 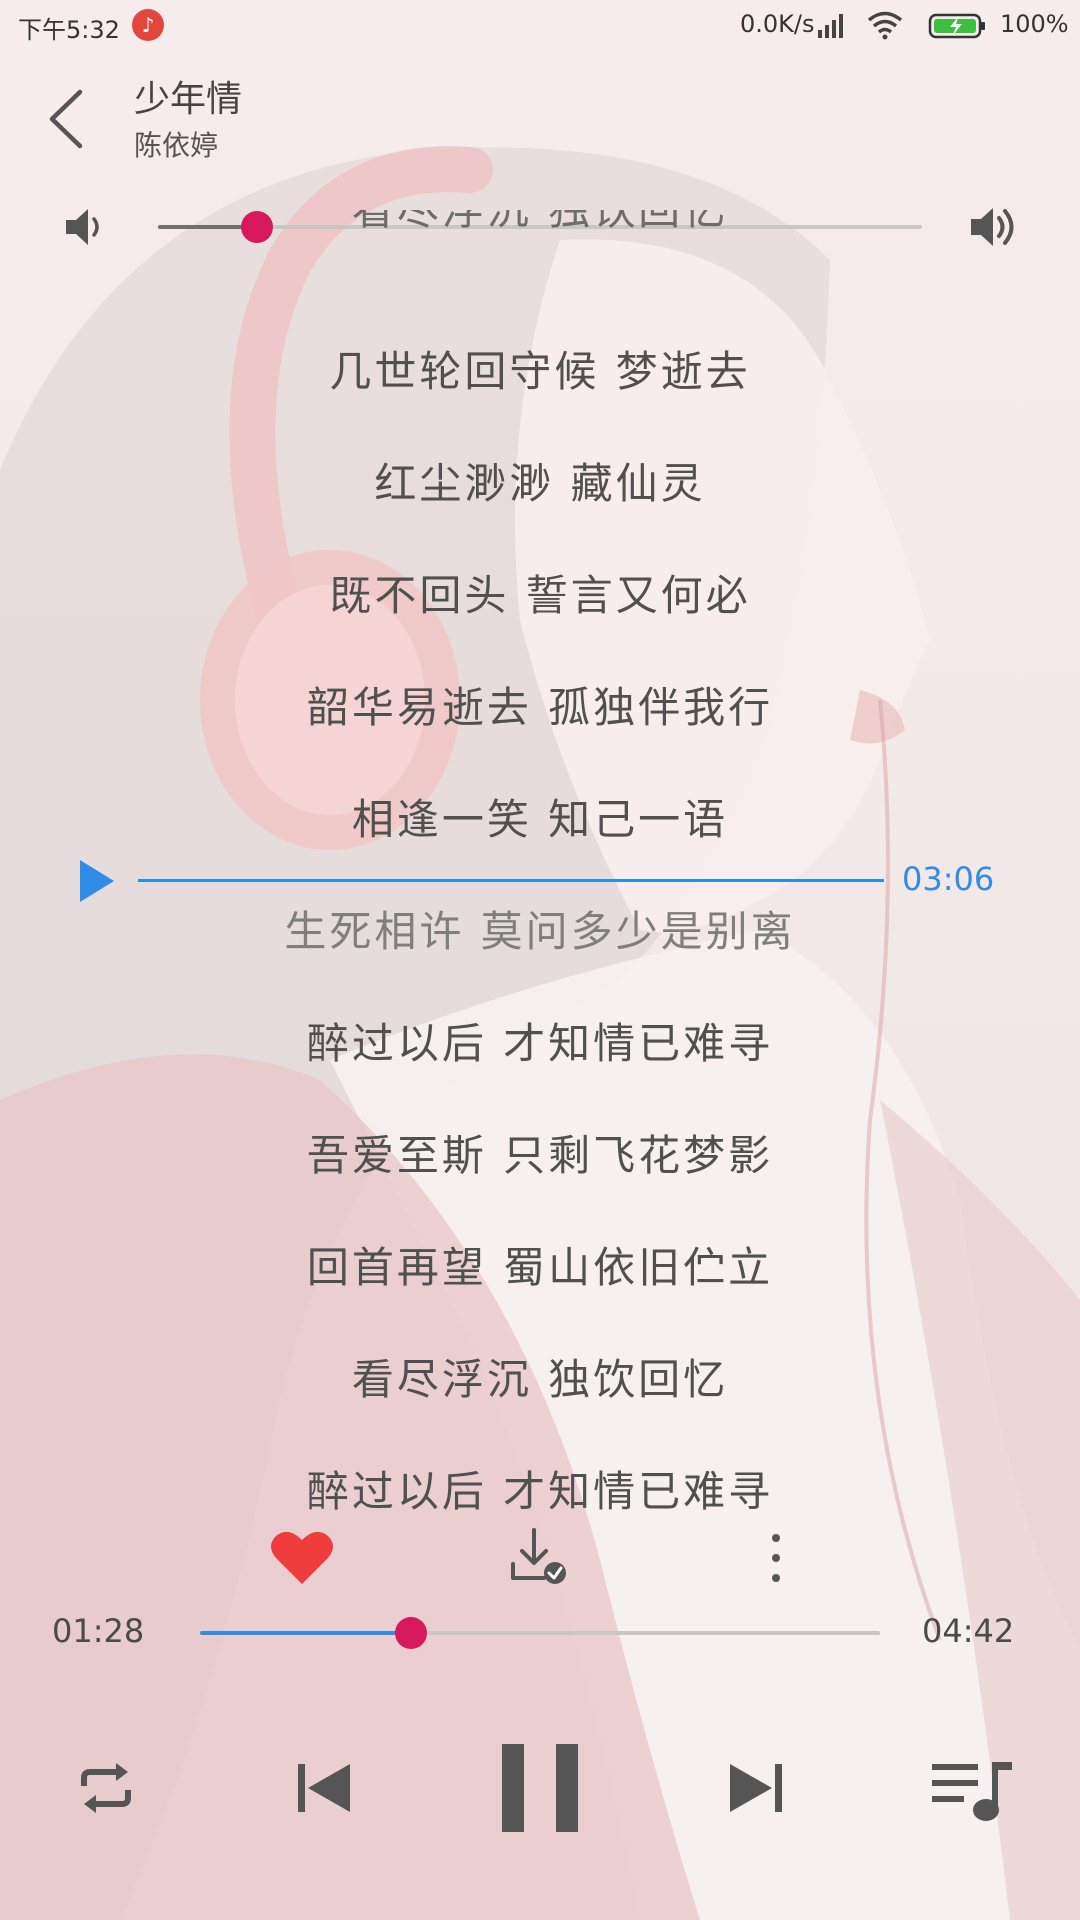 What do you see at coordinates (948, 879) in the screenshot?
I see `lyric-seek-time: 03:06` at bounding box center [948, 879].